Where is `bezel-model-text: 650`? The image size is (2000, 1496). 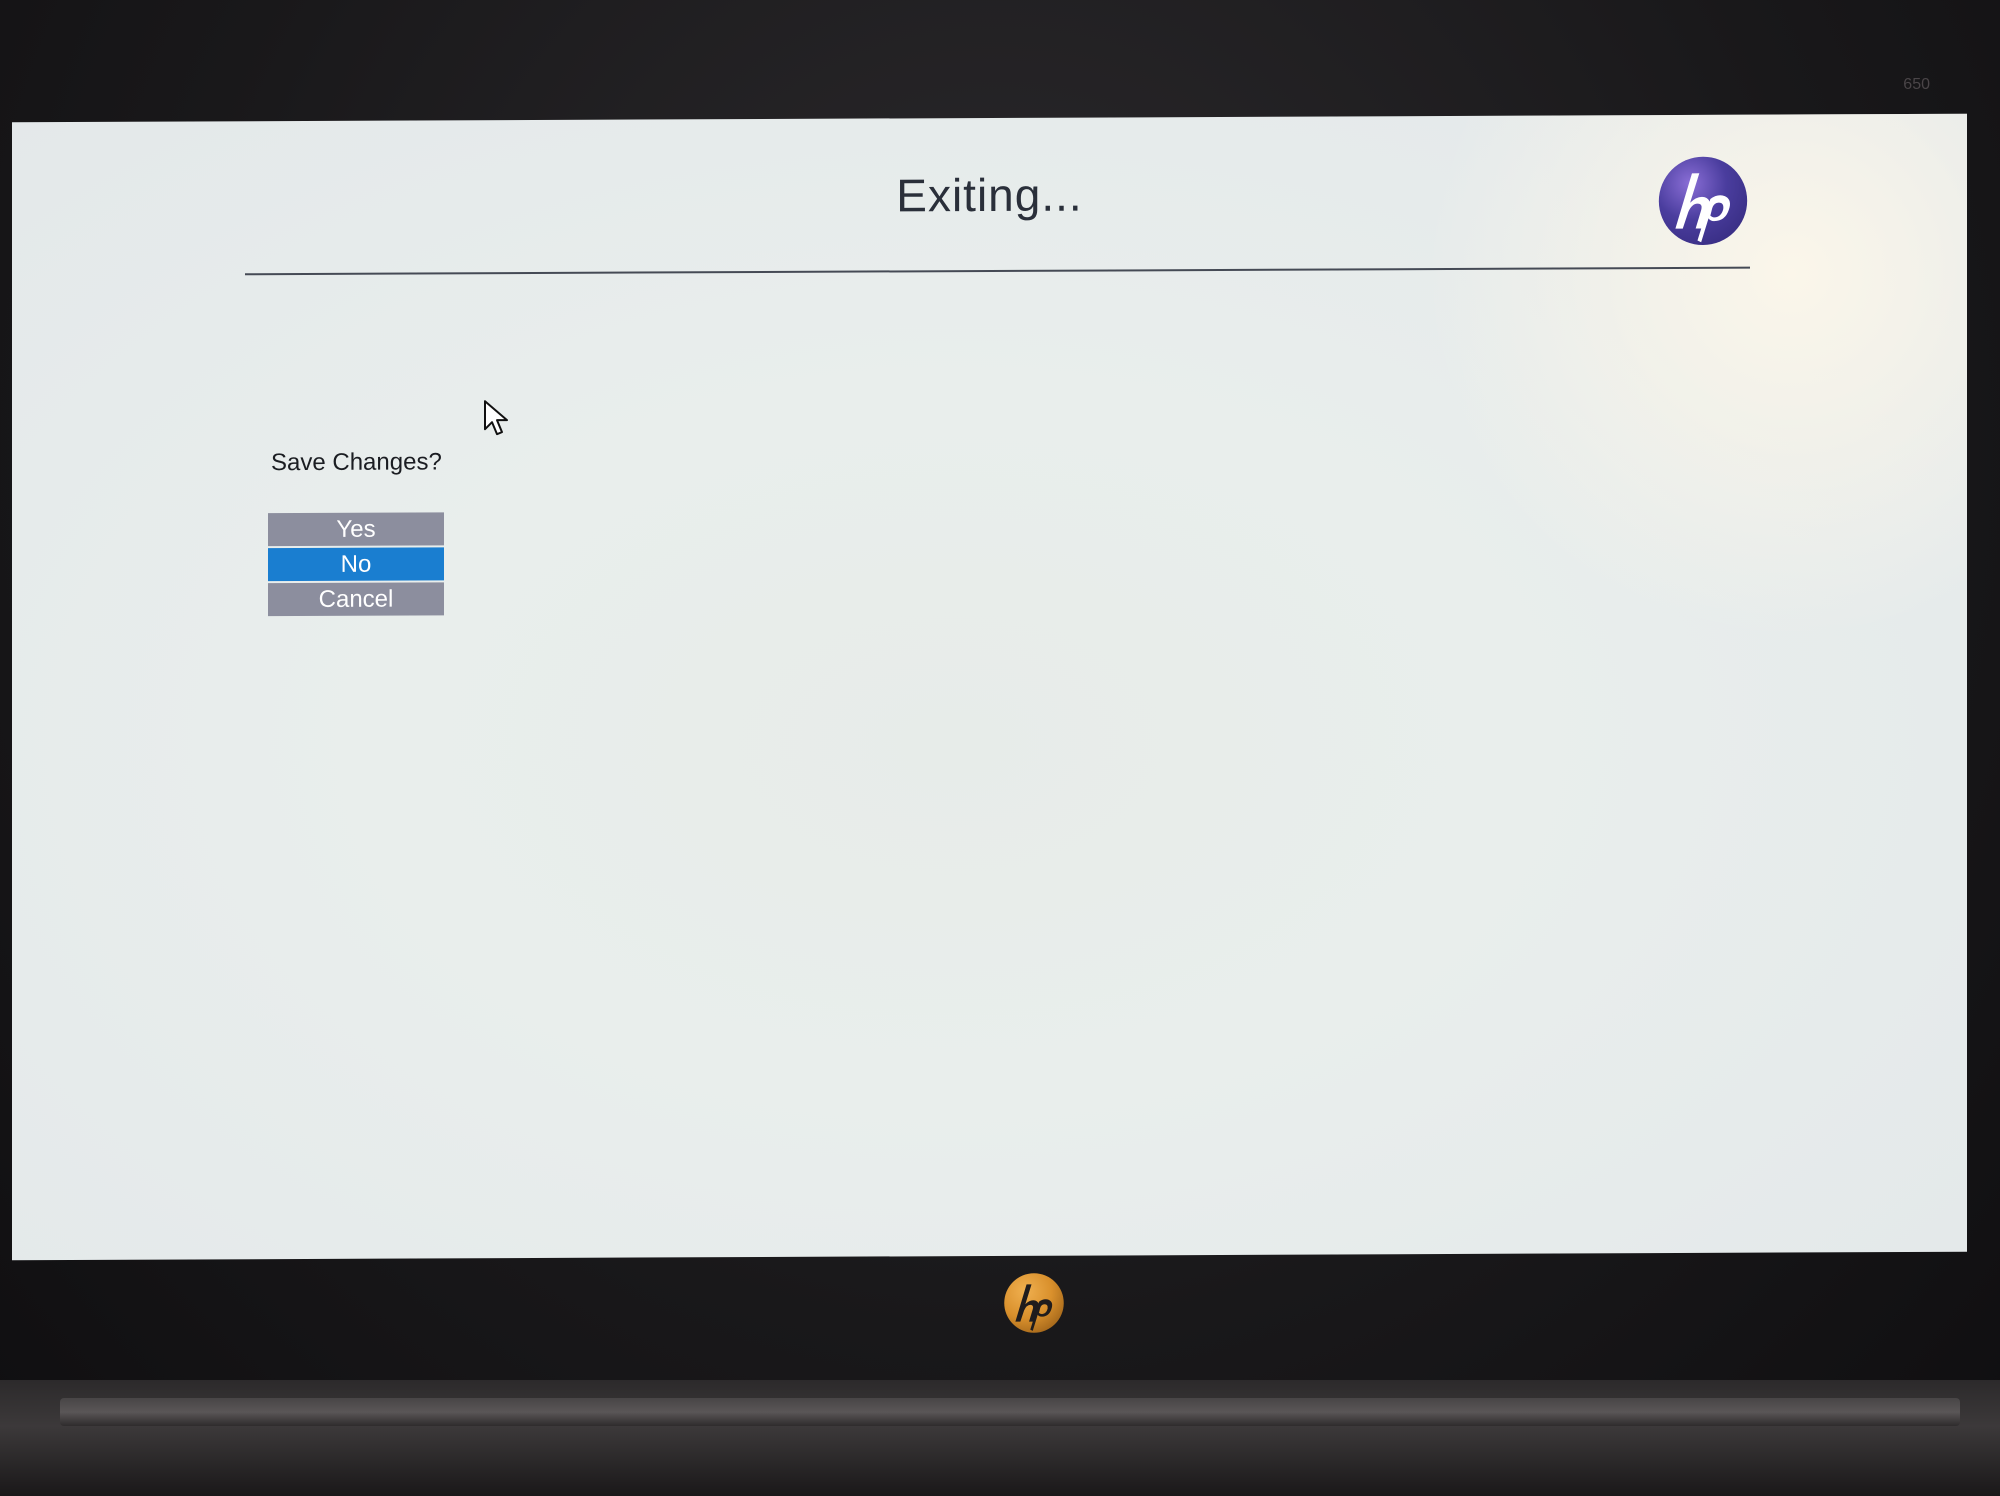 bezel-model-text: 650 is located at coordinates (1916, 84).